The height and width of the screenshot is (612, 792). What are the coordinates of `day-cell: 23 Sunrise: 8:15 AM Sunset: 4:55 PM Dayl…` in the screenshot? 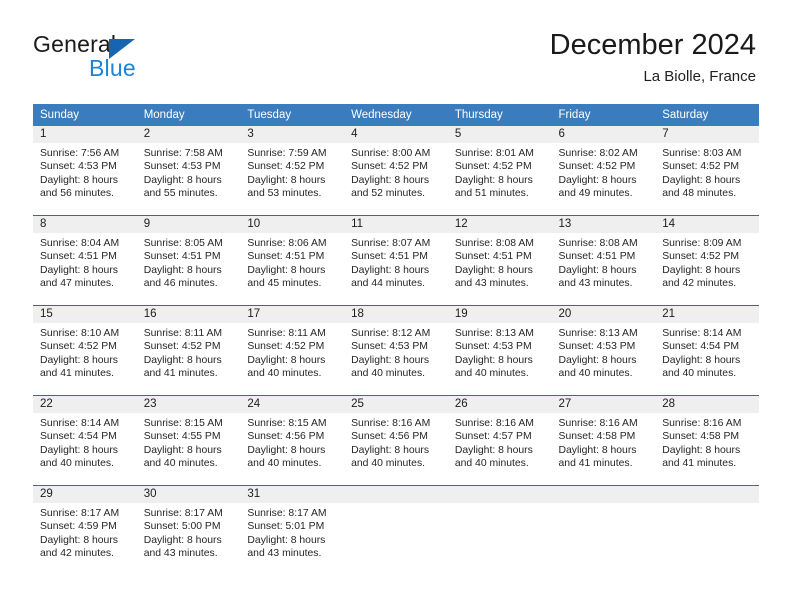 It's located at (188, 440).